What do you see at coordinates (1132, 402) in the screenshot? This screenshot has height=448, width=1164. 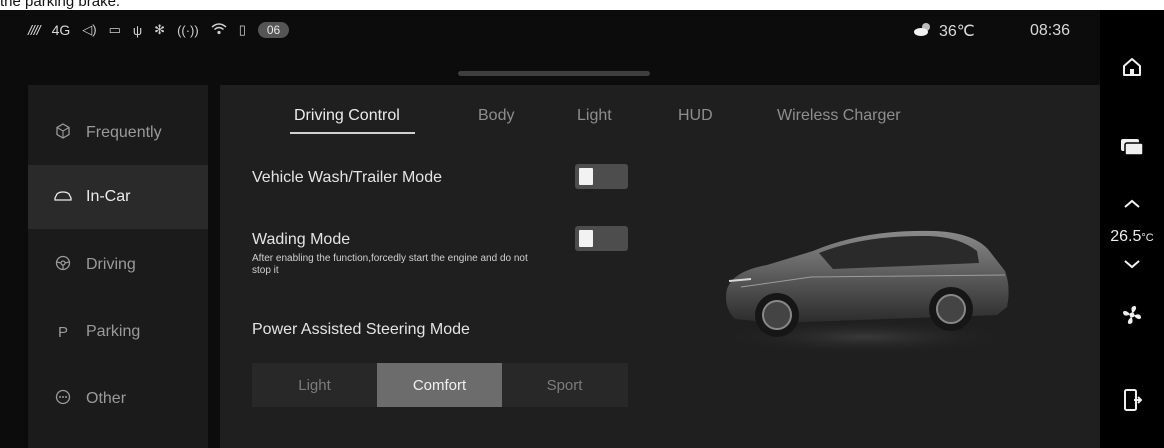 I see `exit-icon` at bounding box center [1132, 402].